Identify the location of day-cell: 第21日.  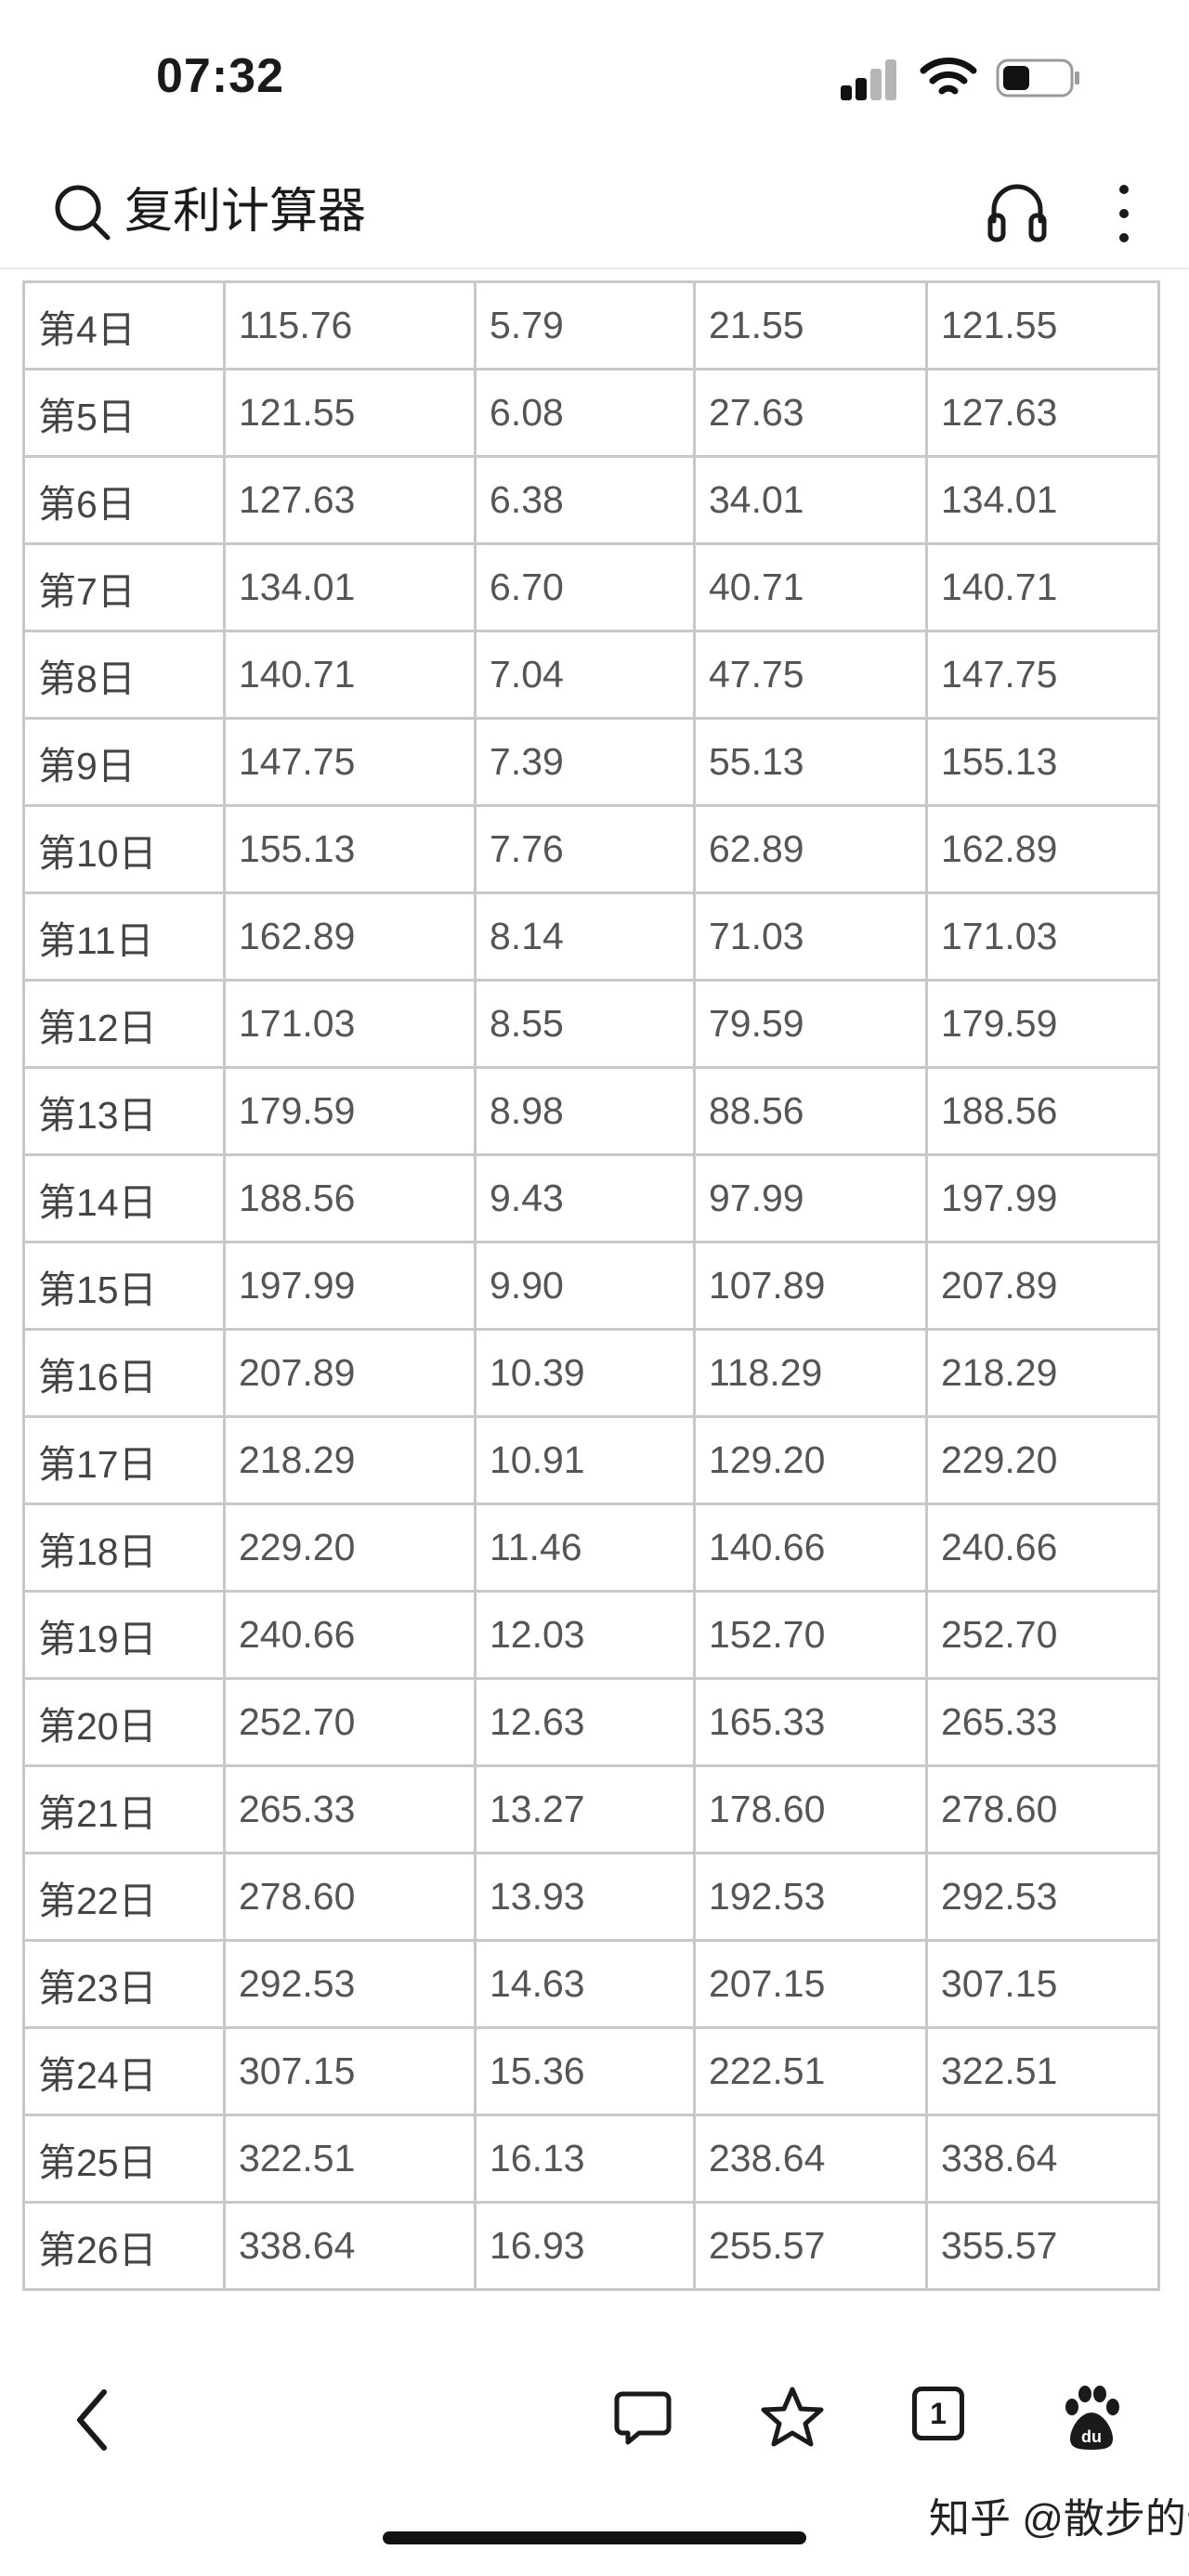
(124, 1809).